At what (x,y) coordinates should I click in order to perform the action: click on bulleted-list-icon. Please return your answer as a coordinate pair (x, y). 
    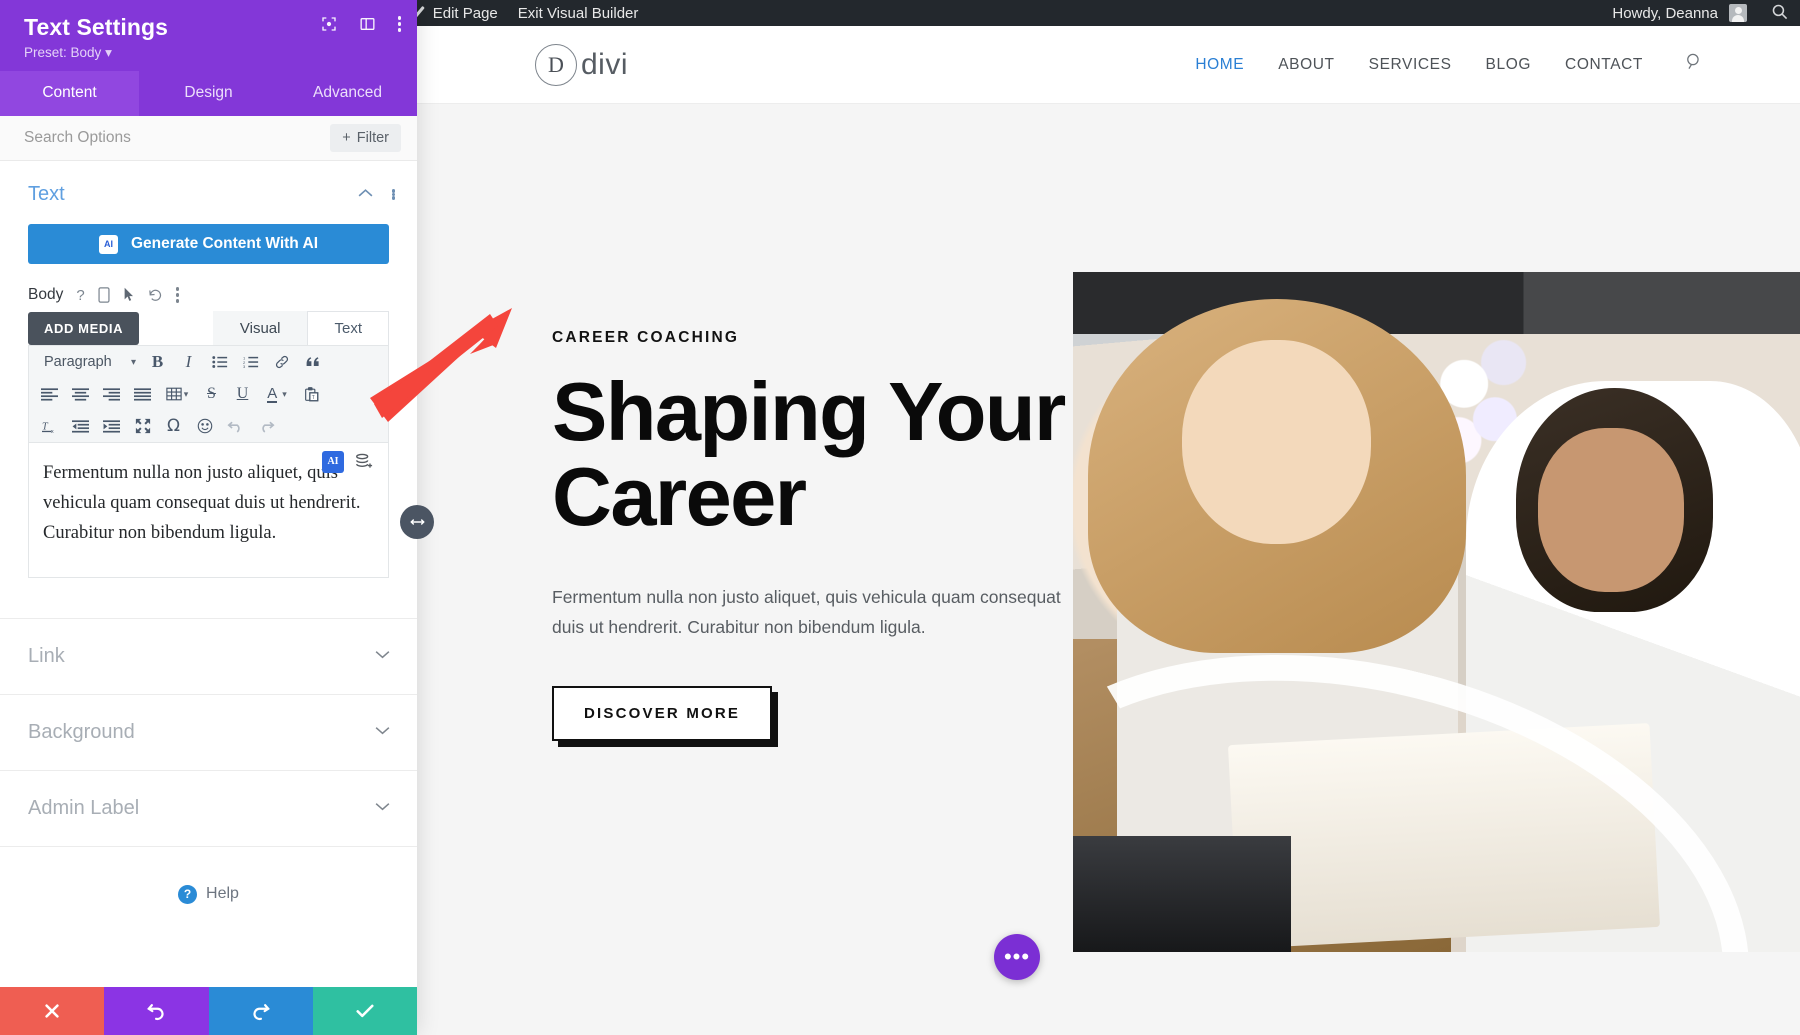
    Looking at the image, I should click on (219, 362).